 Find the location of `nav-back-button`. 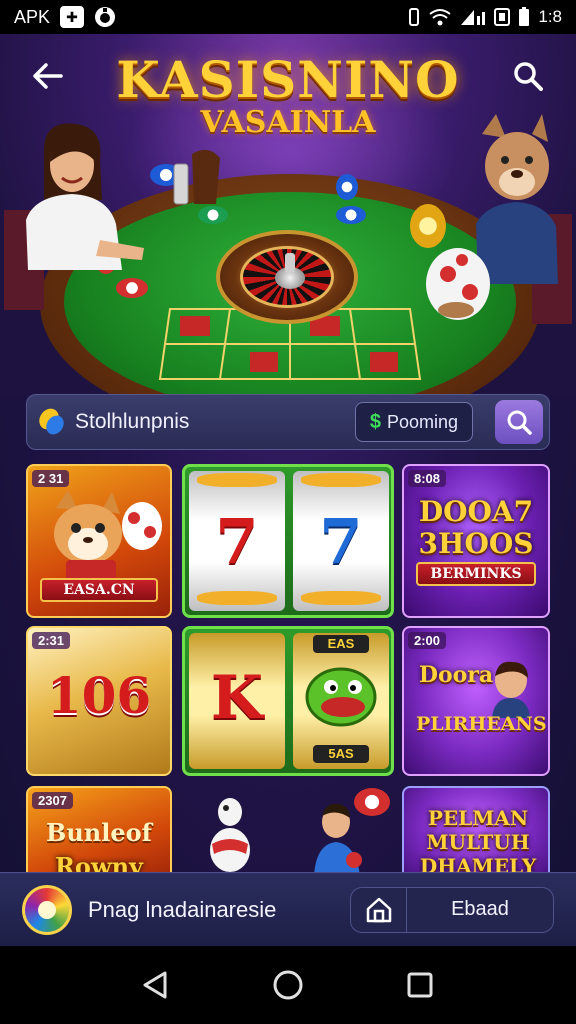

nav-back-button is located at coordinates (156, 985).